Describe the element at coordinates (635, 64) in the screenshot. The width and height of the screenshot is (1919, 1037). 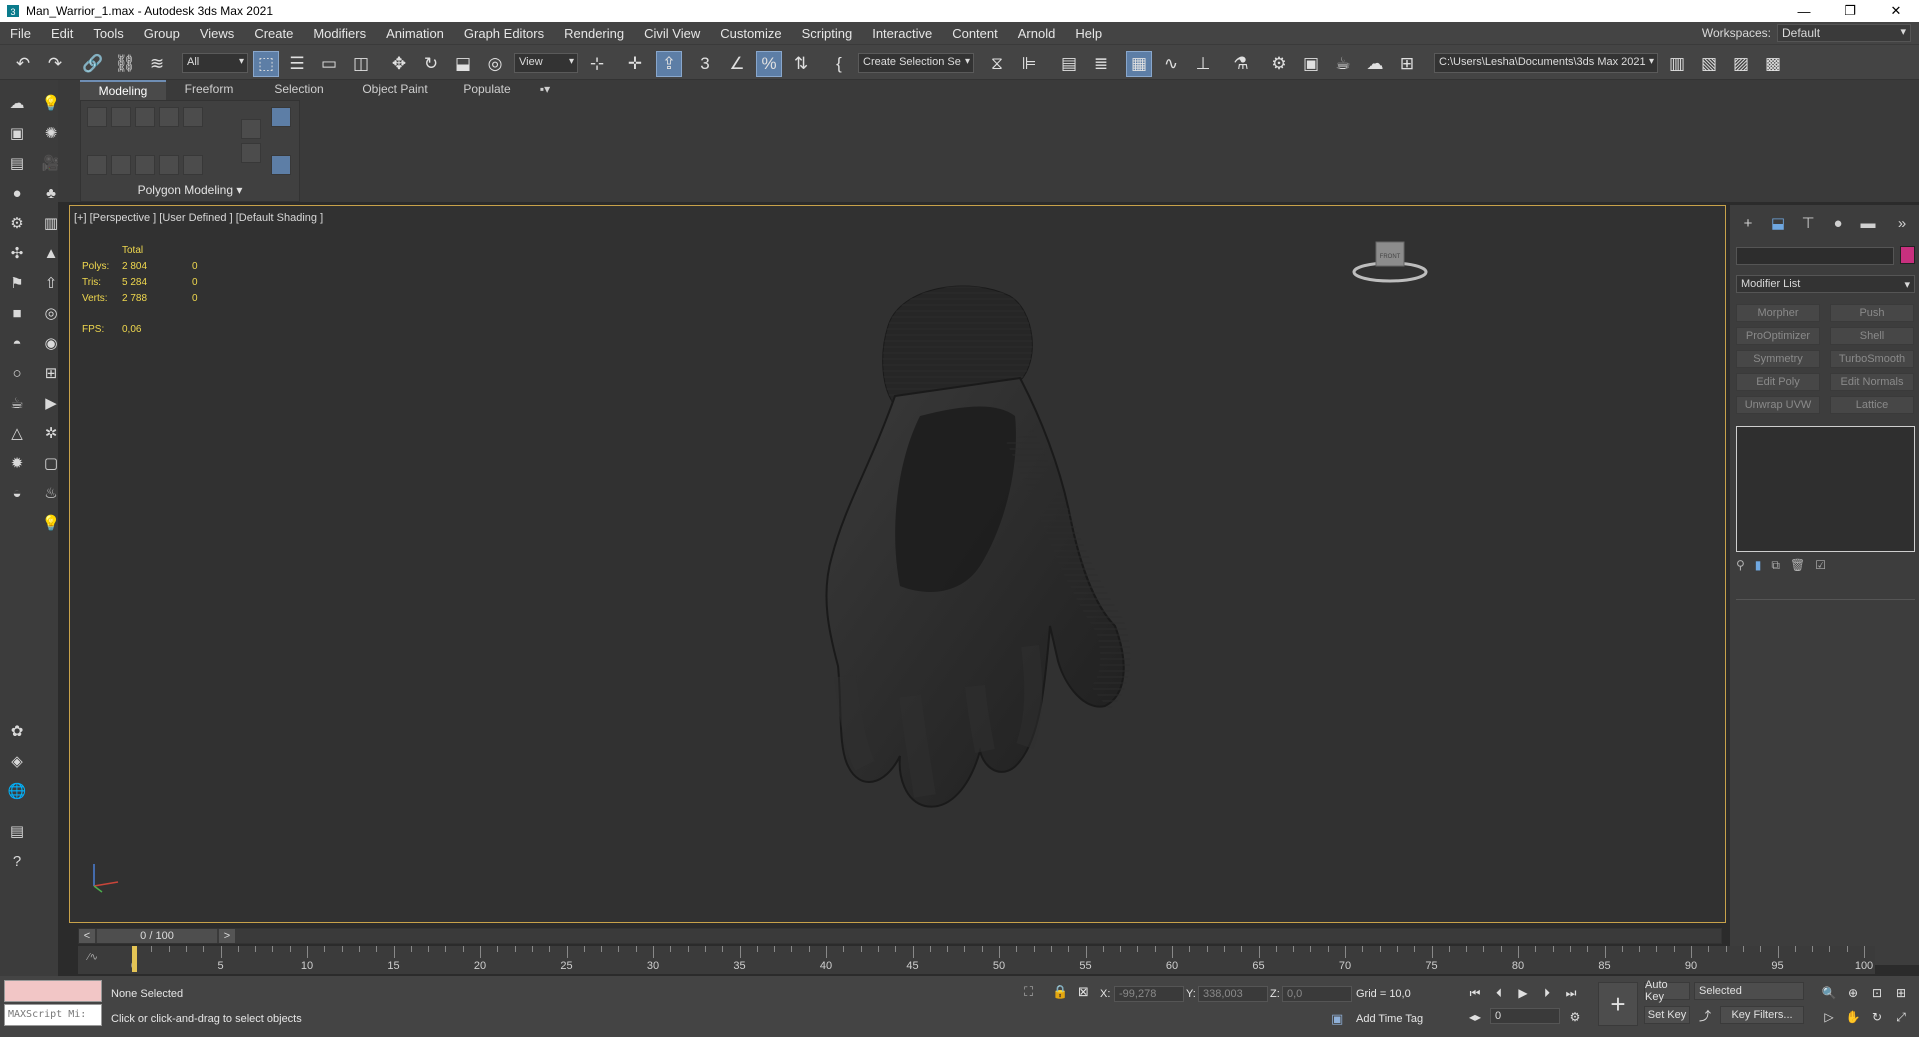
I see `select-manipulate-icon: ✛` at that location.